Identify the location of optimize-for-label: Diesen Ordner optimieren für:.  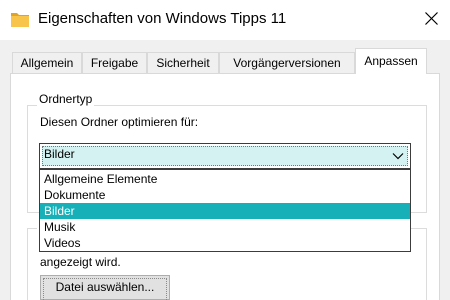
(119, 122).